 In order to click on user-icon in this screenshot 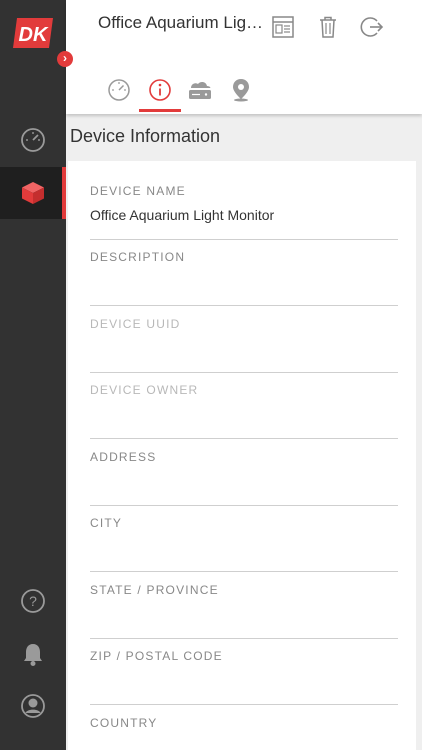, I will do `click(33, 706)`.